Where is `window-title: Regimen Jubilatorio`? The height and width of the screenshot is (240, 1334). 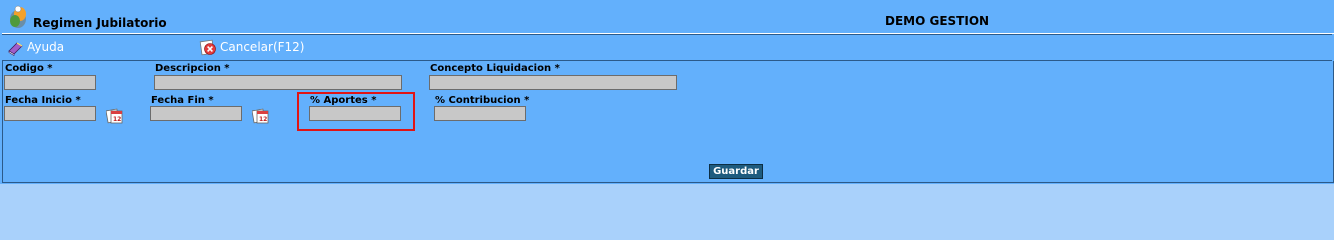
window-title: Regimen Jubilatorio is located at coordinates (100, 23).